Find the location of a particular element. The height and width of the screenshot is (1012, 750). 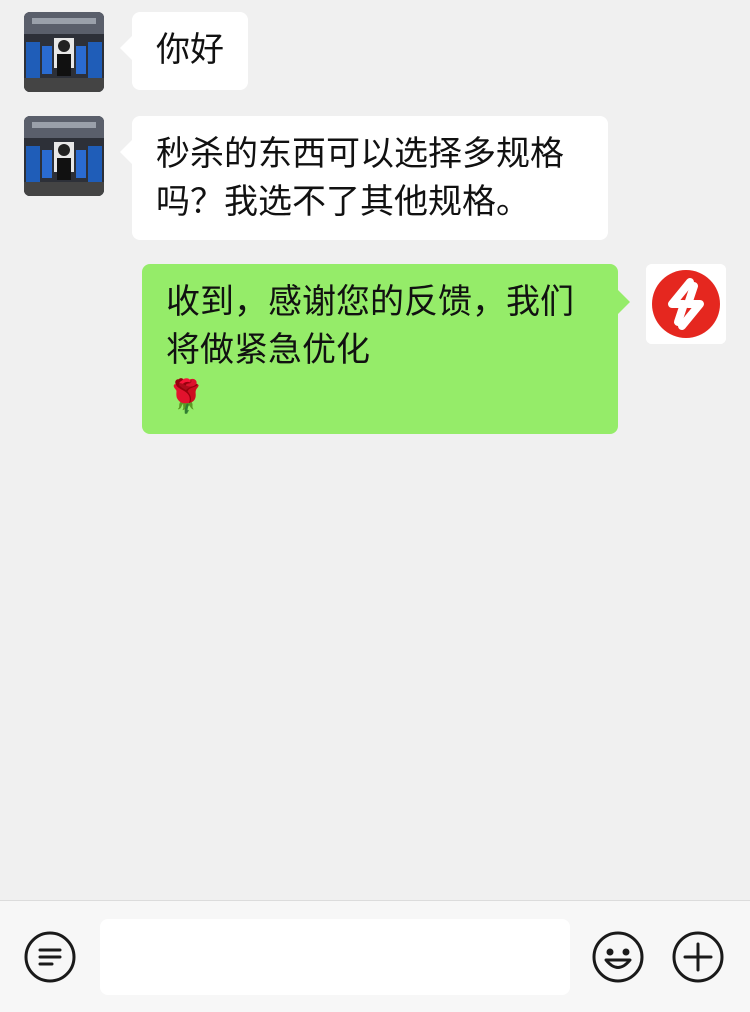

incoming-message-bubble: 你好 is located at coordinates (184, 51).